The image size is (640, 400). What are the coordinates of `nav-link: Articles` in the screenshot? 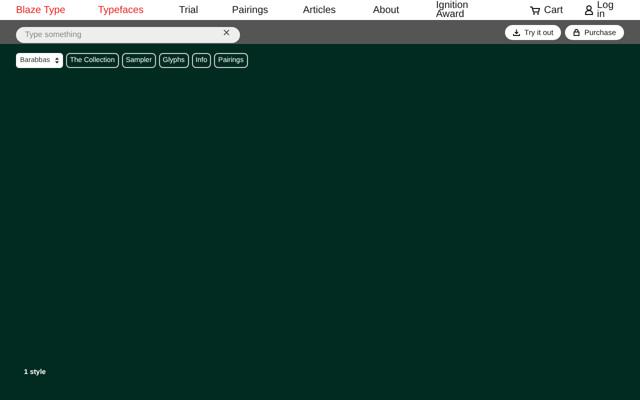 It's located at (338, 10).